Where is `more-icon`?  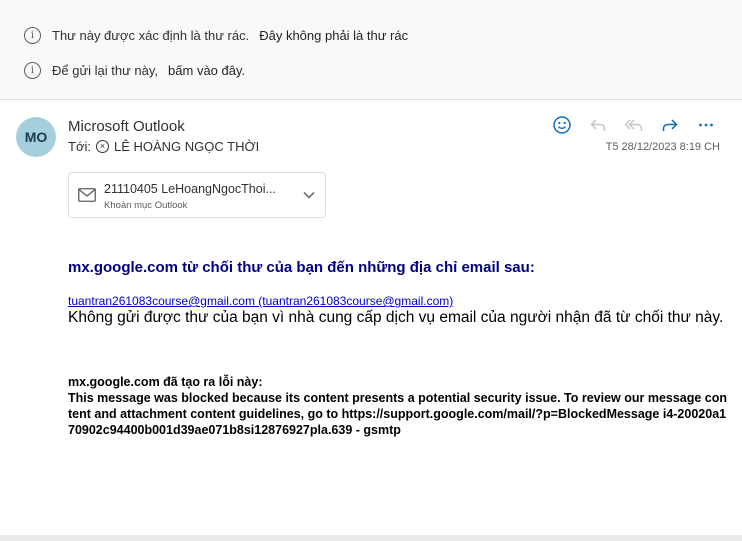
more-icon is located at coordinates (706, 125).